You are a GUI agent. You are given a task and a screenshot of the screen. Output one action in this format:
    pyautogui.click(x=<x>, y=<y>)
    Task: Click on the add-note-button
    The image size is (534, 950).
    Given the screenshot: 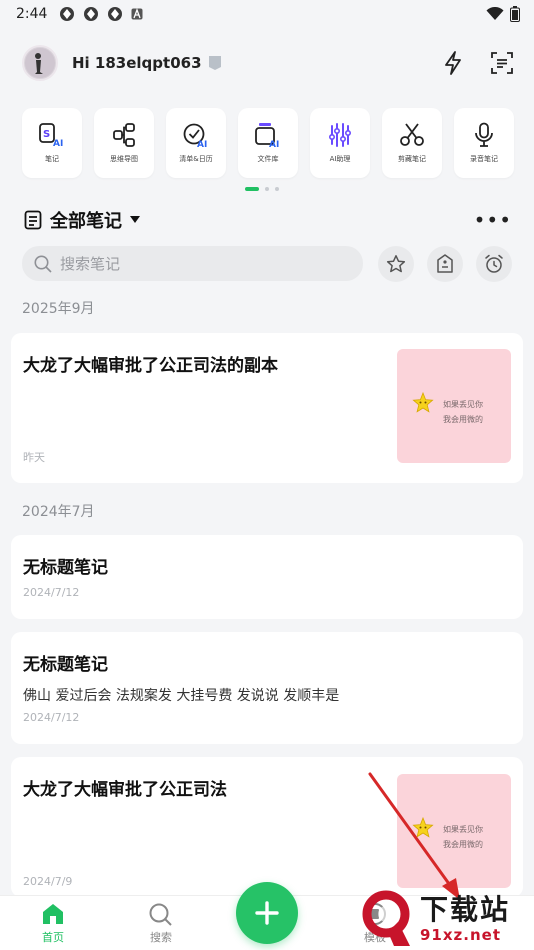 What is the action you would take?
    pyautogui.click(x=267, y=913)
    